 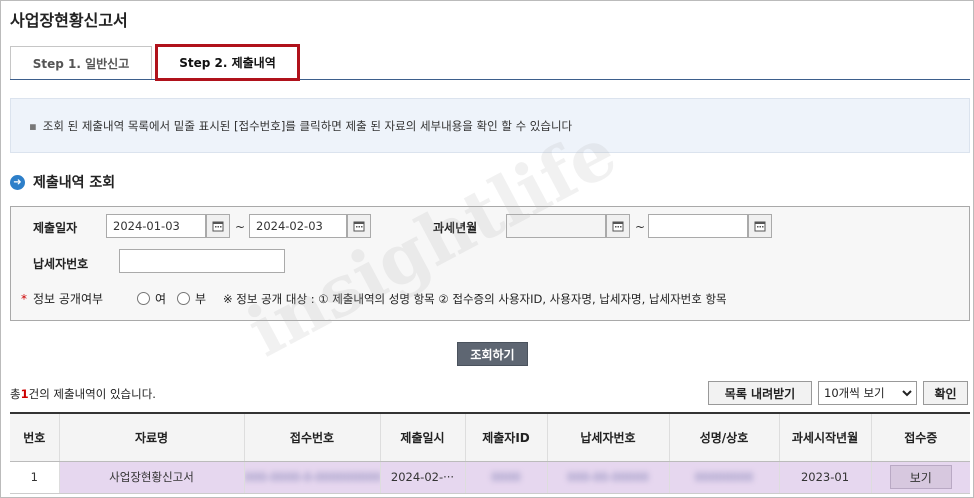 I want to click on page-size-value: 10개씩 보기, so click(x=854, y=393).